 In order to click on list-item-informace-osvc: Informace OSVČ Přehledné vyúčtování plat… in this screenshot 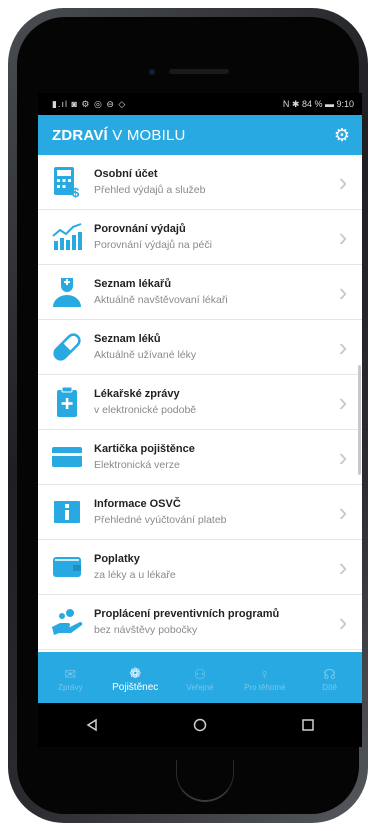, I will do `click(200, 512)`.